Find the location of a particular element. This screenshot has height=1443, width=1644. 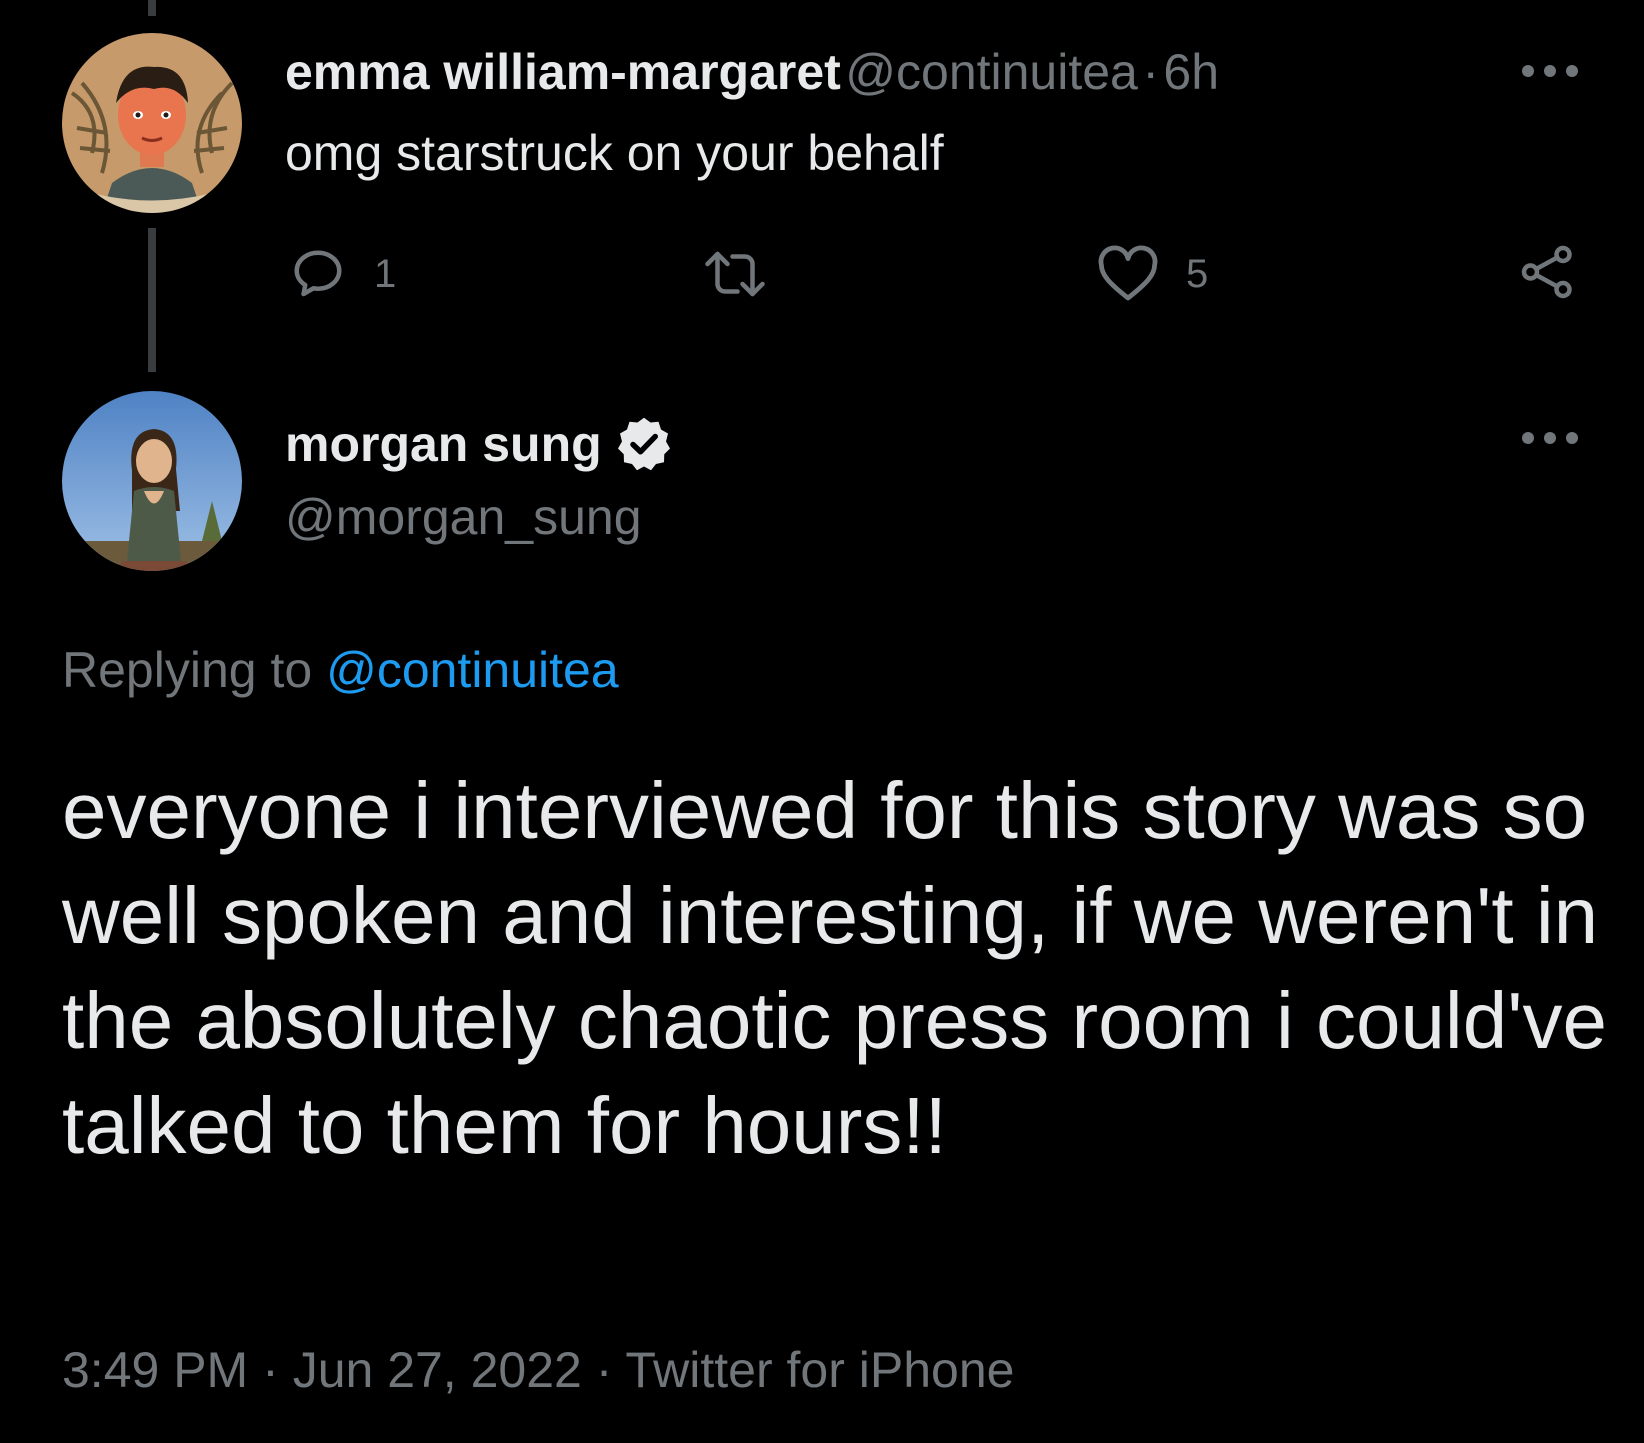

like-icon is located at coordinates (1128, 273).